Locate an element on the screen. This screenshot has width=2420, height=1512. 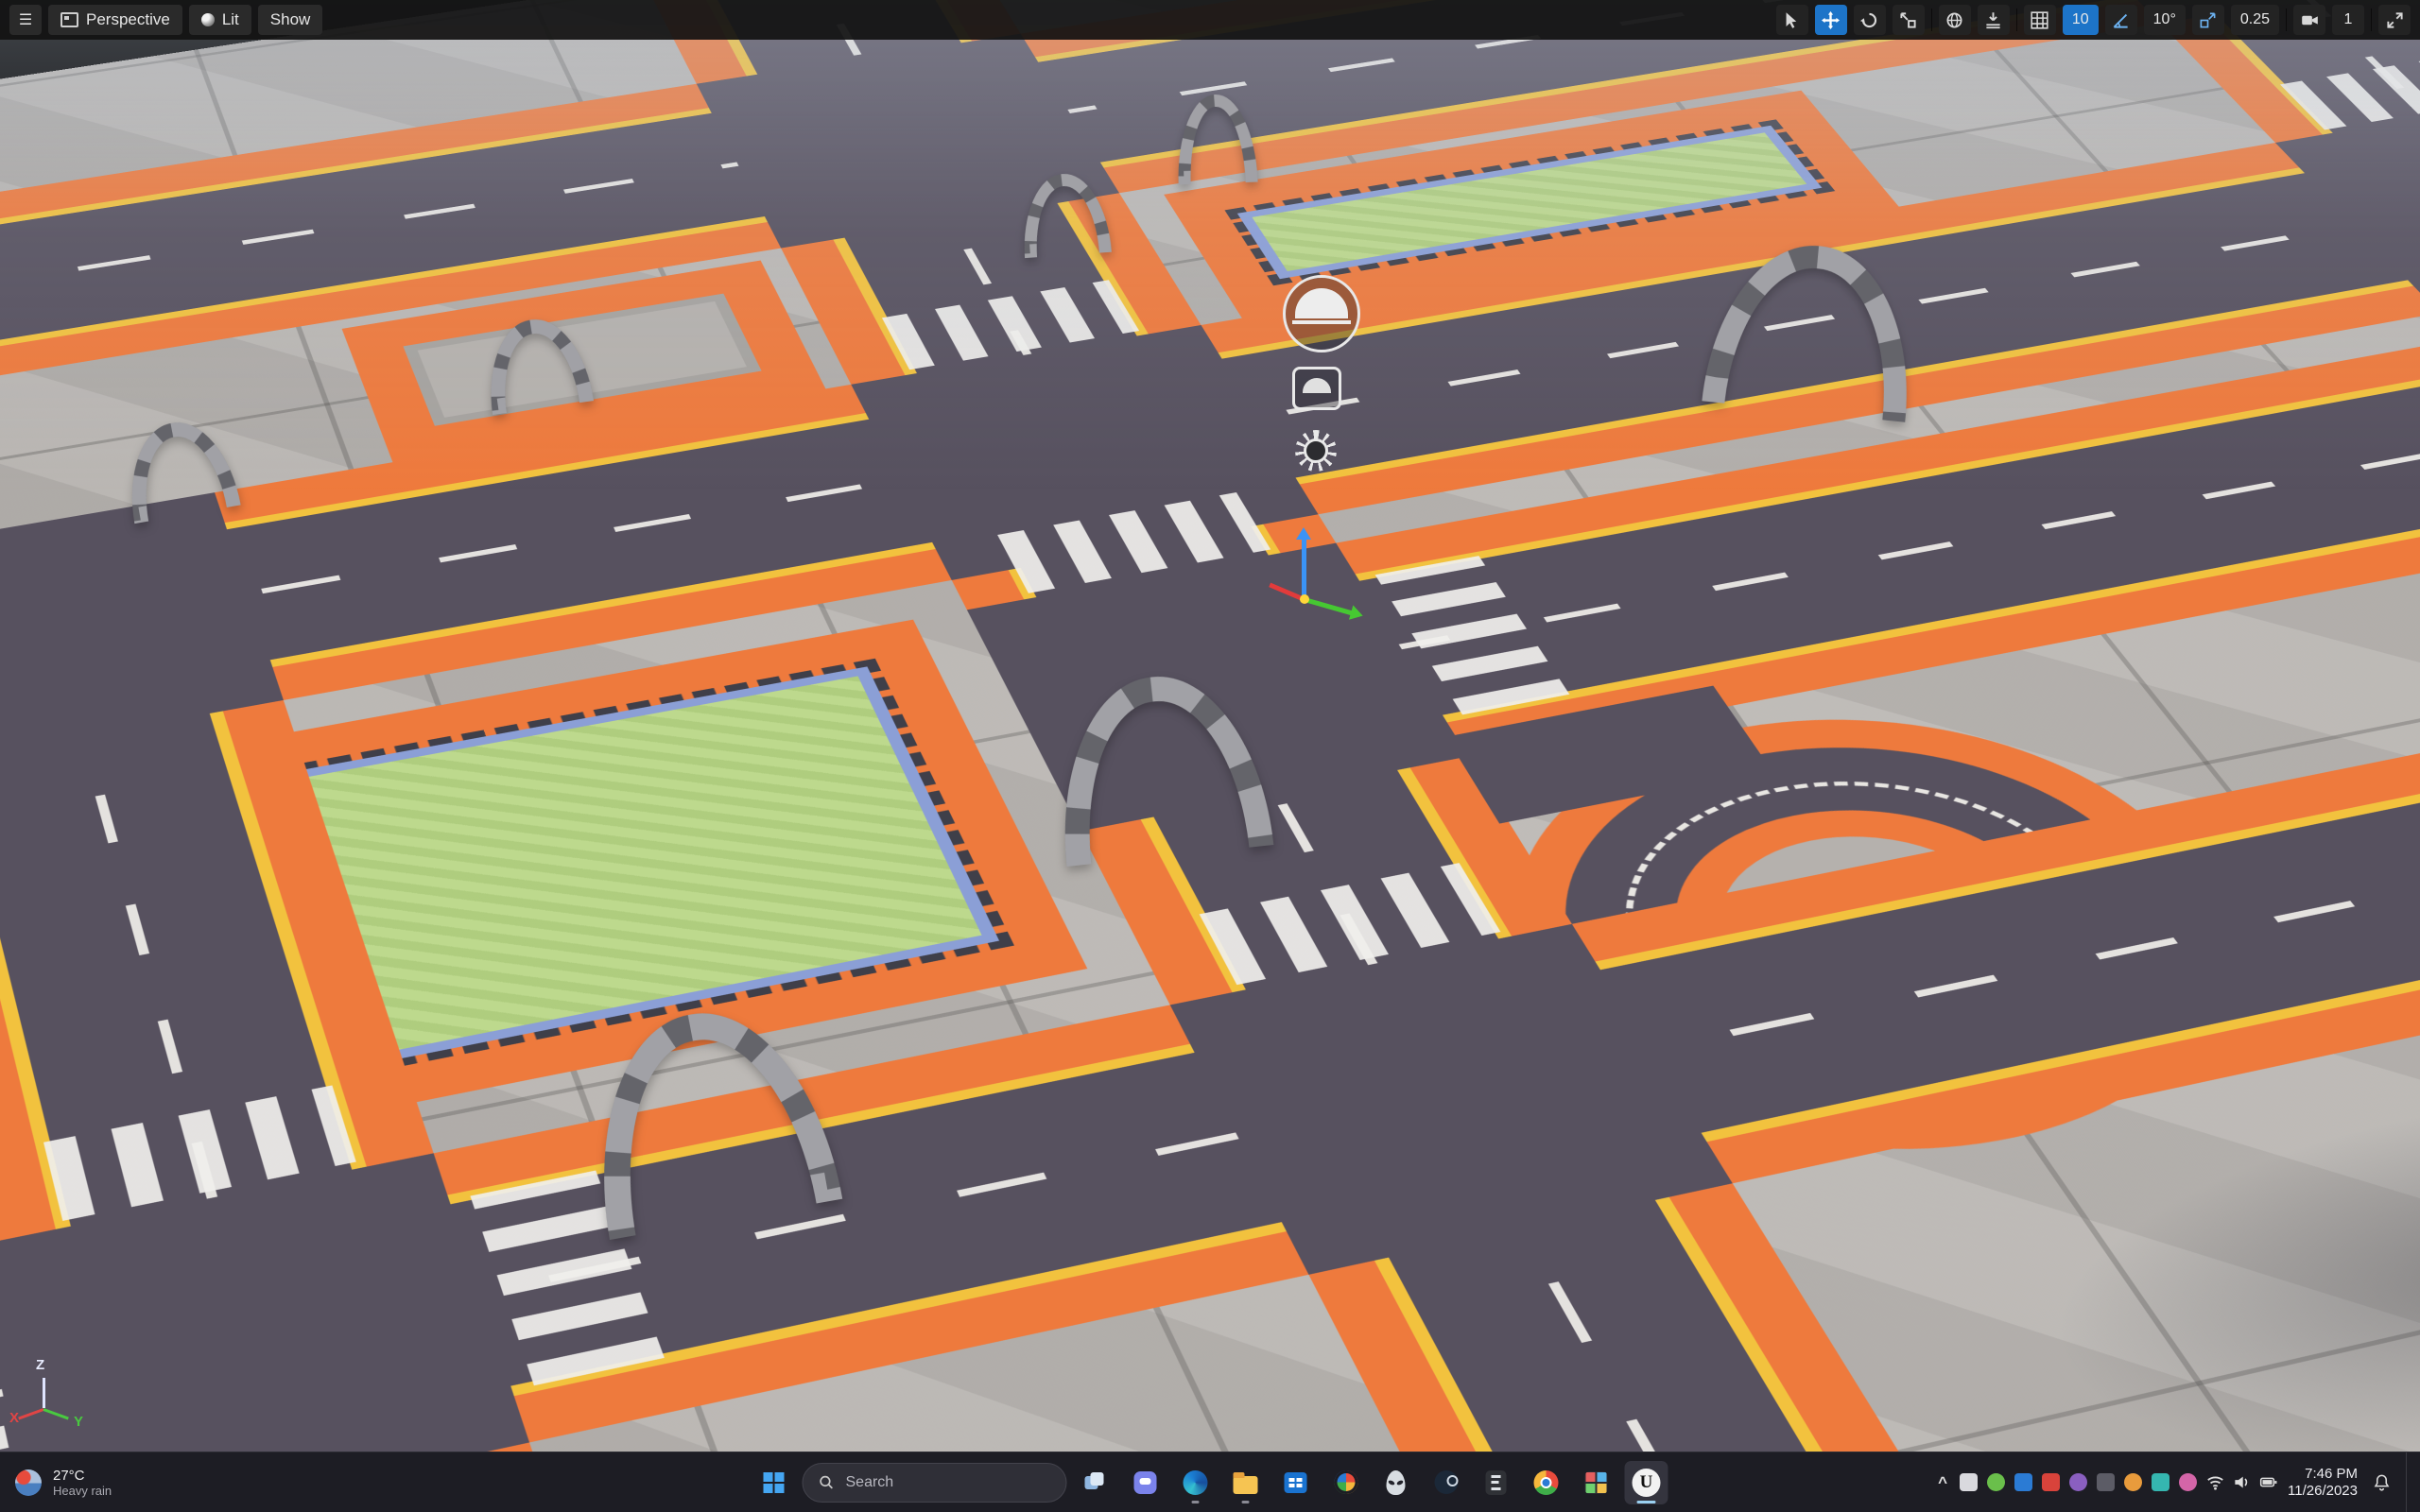
show-desktop-button is located at coordinates (2409, 1482).